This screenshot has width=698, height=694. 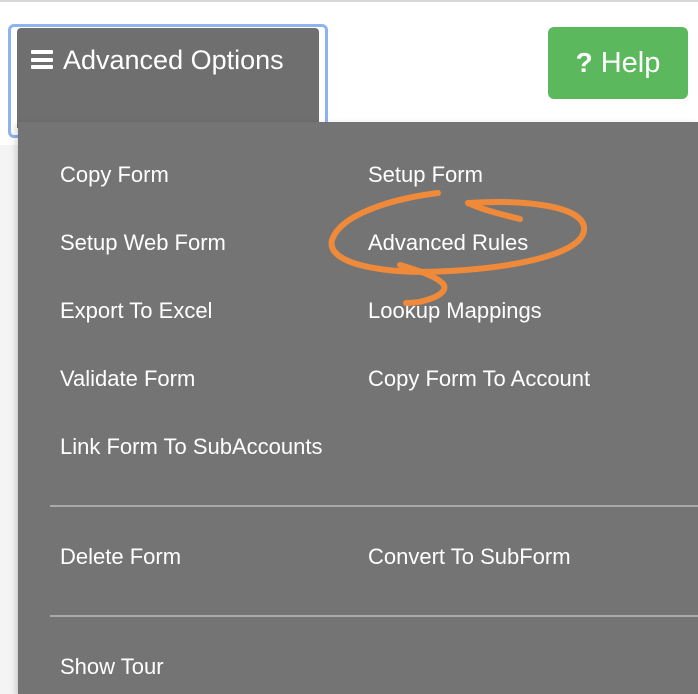 What do you see at coordinates (127, 379) in the screenshot?
I see `menu-item-validate-form: Validate Form` at bounding box center [127, 379].